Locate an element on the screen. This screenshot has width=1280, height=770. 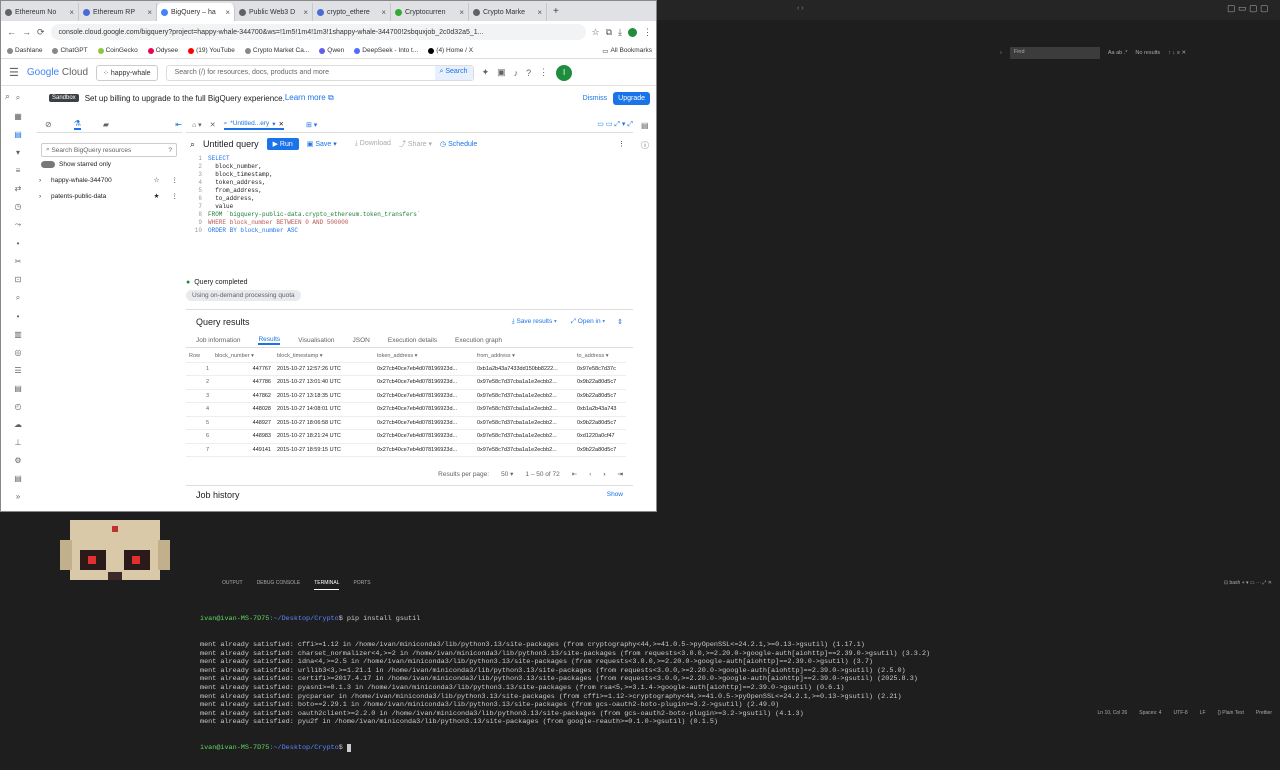
tab-debug-console: DEBUG CONSOLE is located at coordinates (279, 585).